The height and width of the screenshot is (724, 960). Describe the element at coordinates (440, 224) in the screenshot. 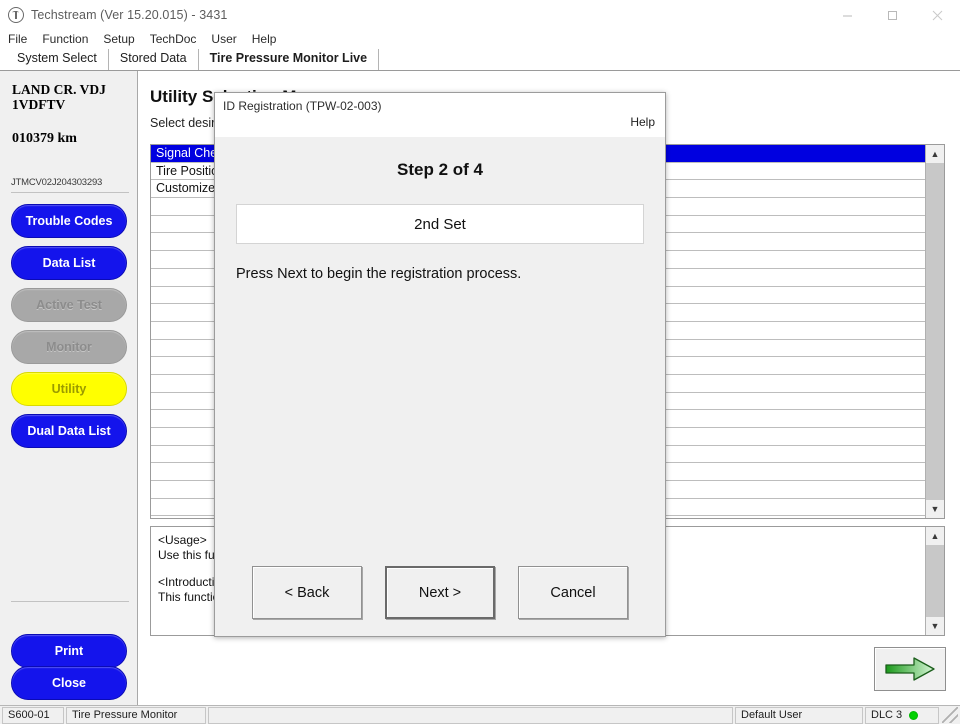

I see `dialog-set-value: 2nd Set` at that location.